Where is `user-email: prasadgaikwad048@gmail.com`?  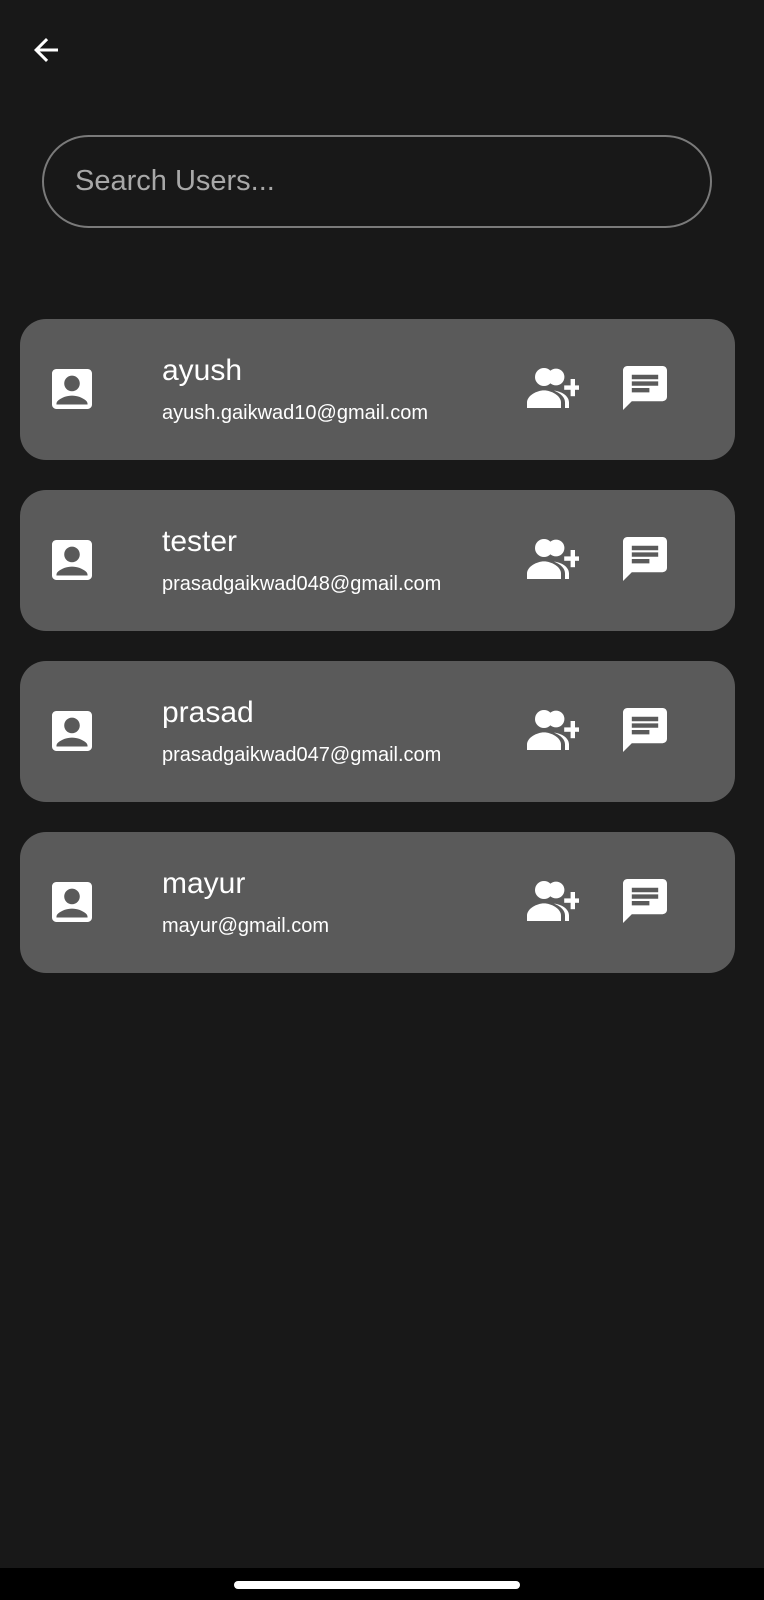
user-email: prasadgaikwad048@gmail.com is located at coordinates (302, 584).